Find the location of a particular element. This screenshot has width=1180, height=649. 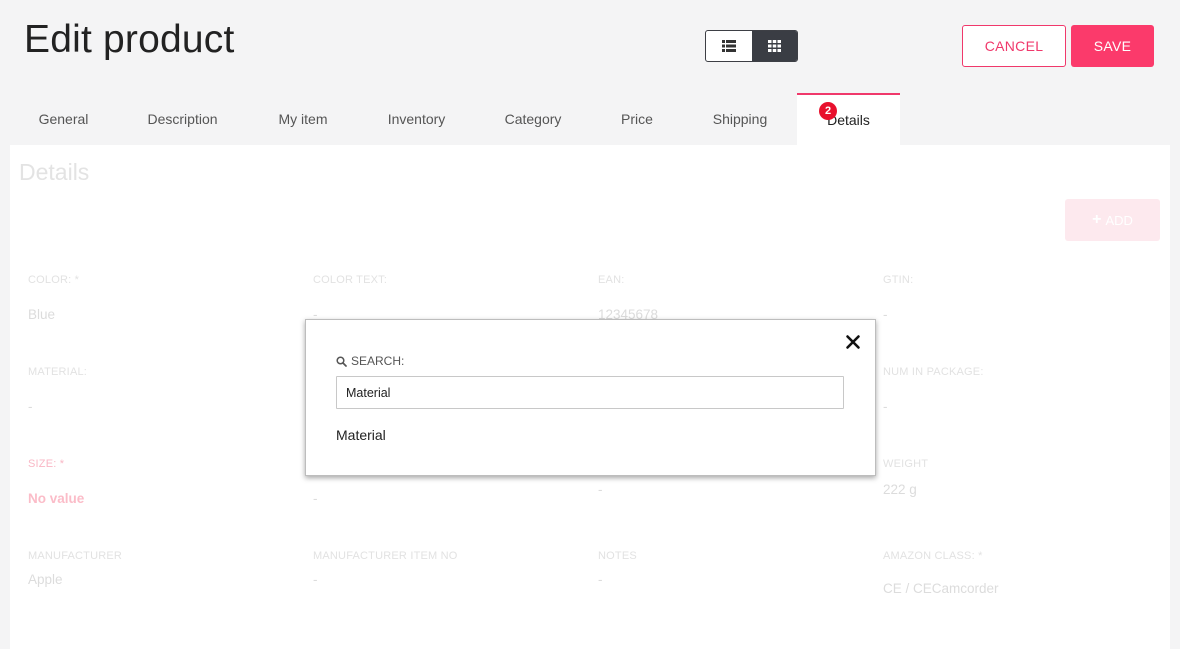

field-value: 222 g is located at coordinates (900, 489).